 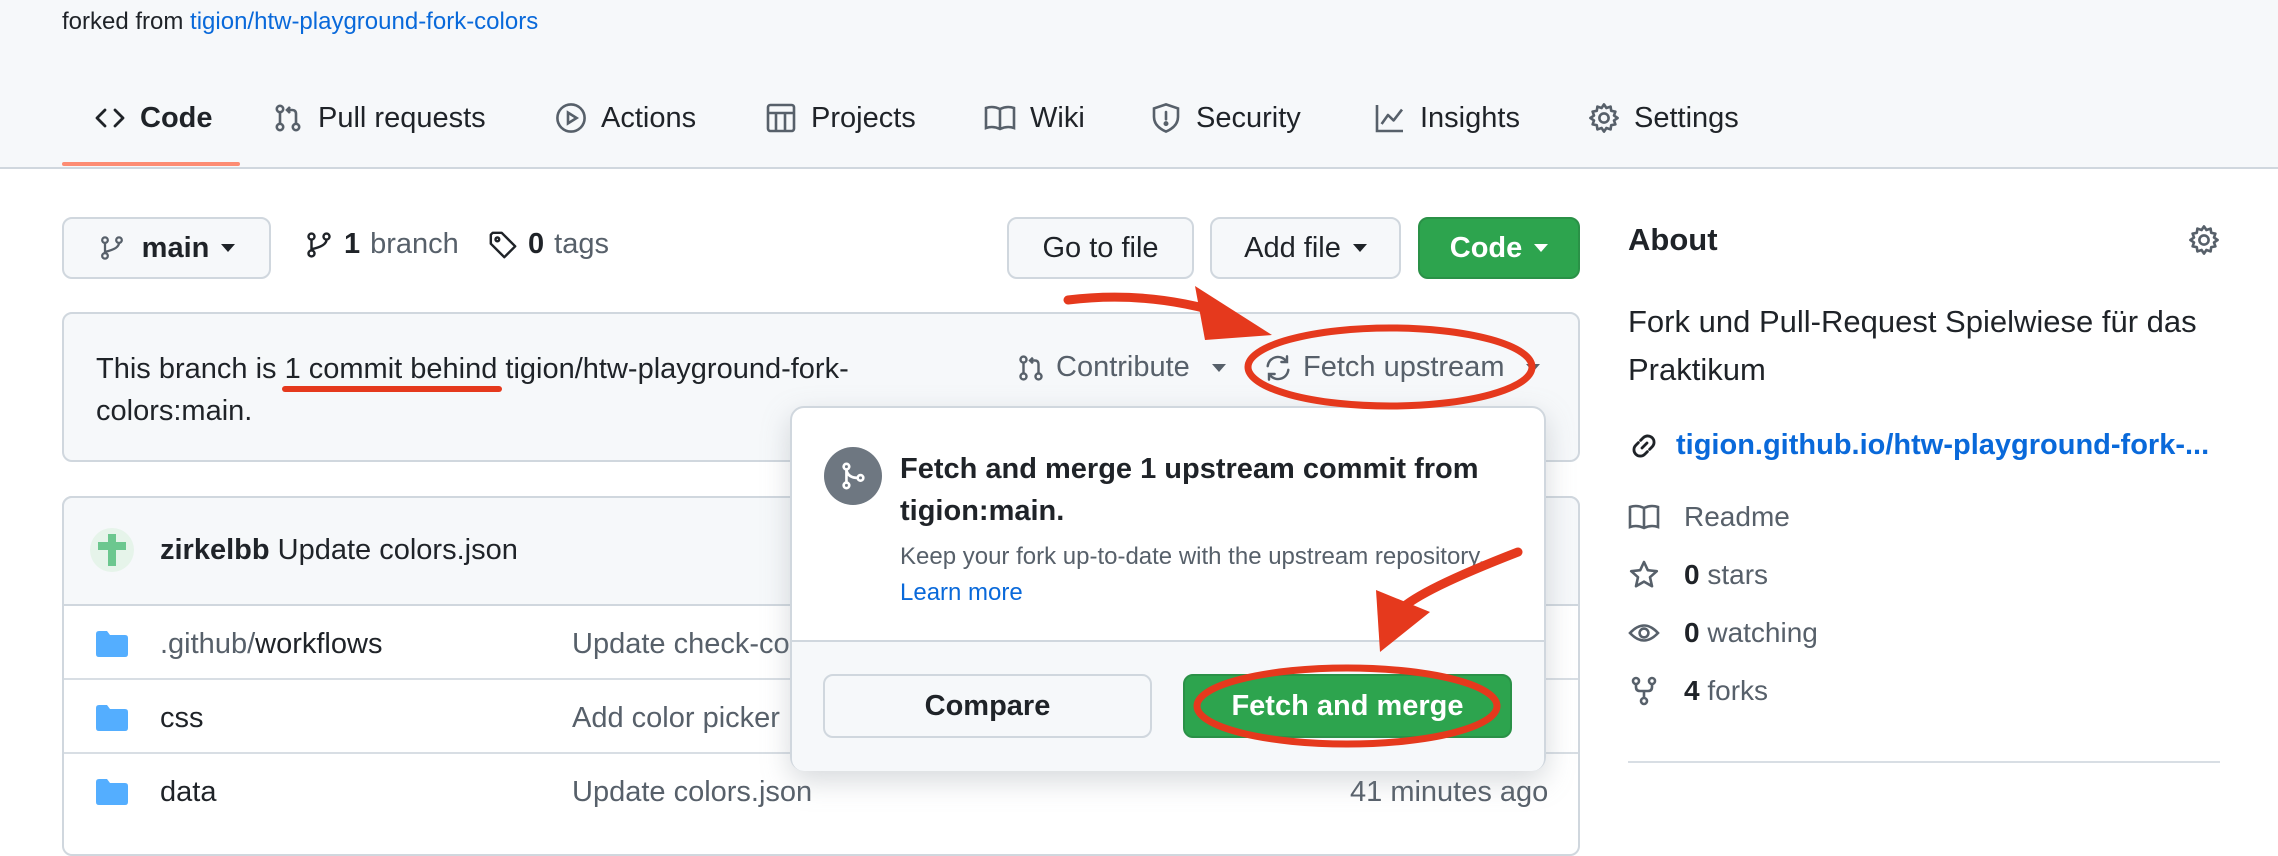 I want to click on stars-count: 0, so click(x=1692, y=574).